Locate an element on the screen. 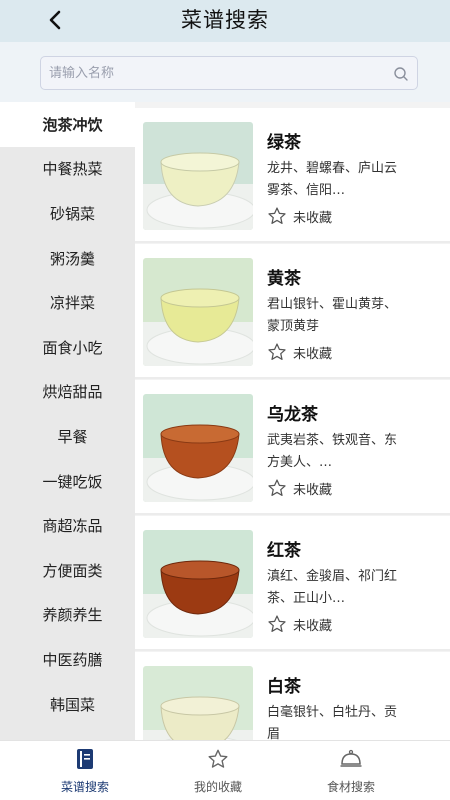  sidebar-item-korean: 韩国菜 is located at coordinates (67, 704).